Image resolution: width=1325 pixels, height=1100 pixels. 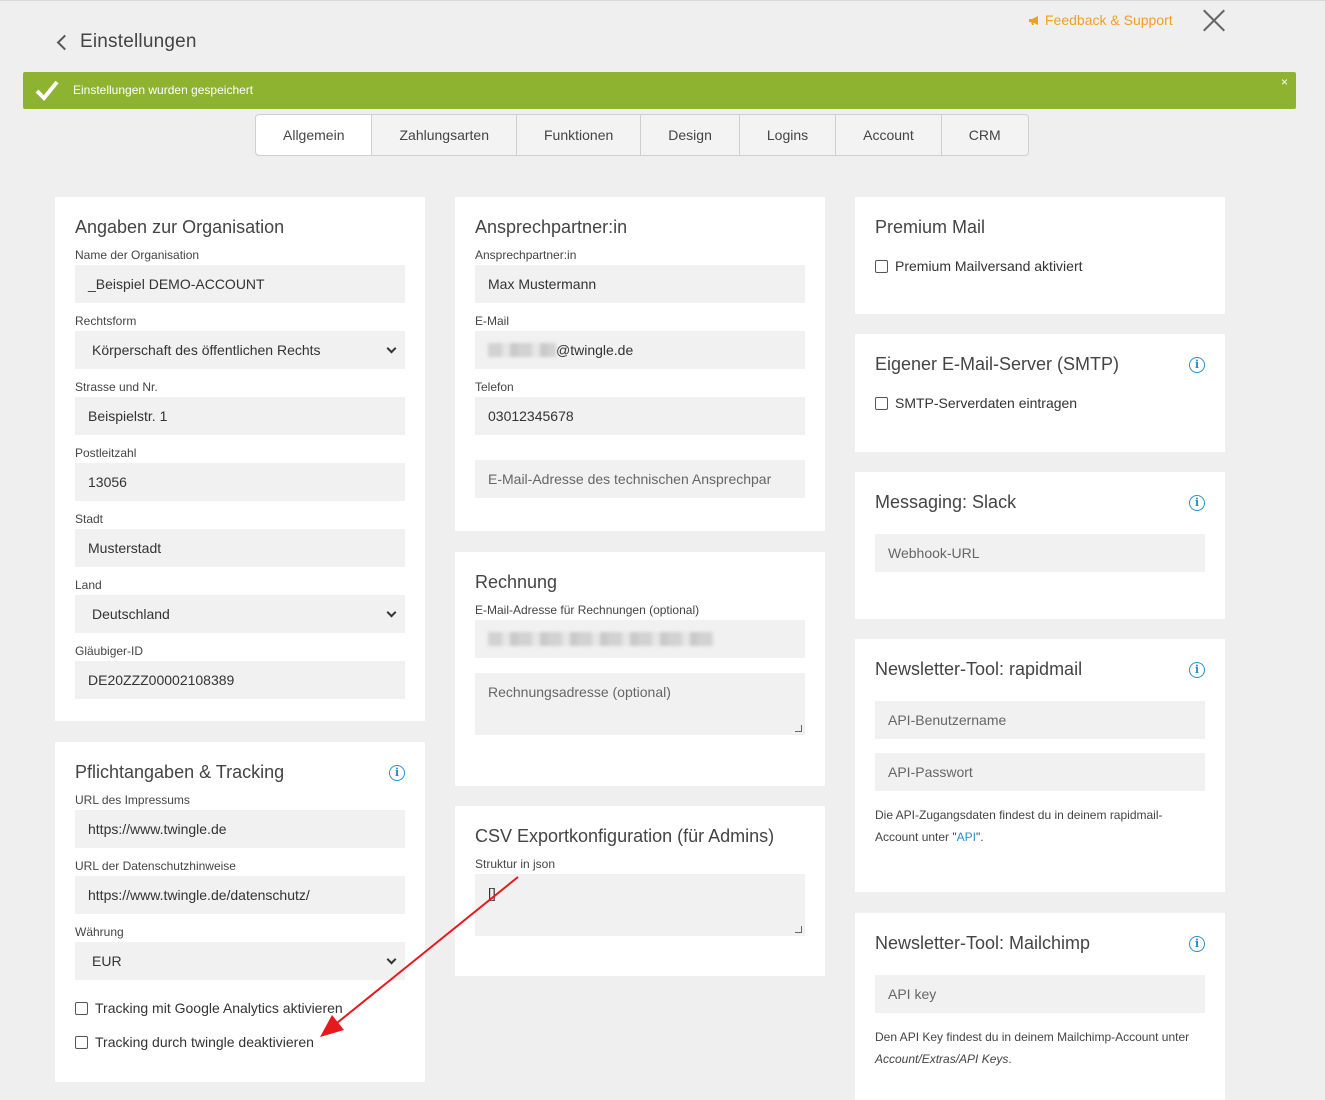 I want to click on organisation-title: Angaben zur Organisation, so click(x=180, y=227).